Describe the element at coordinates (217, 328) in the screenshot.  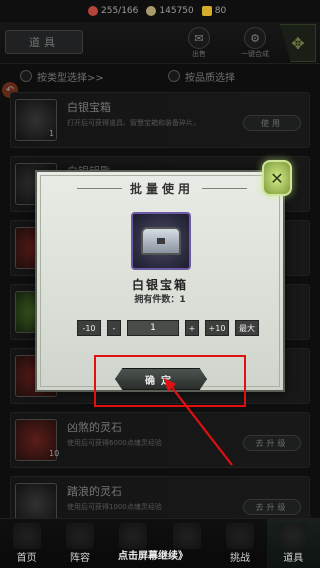
I see `plus-10-button: +10` at that location.